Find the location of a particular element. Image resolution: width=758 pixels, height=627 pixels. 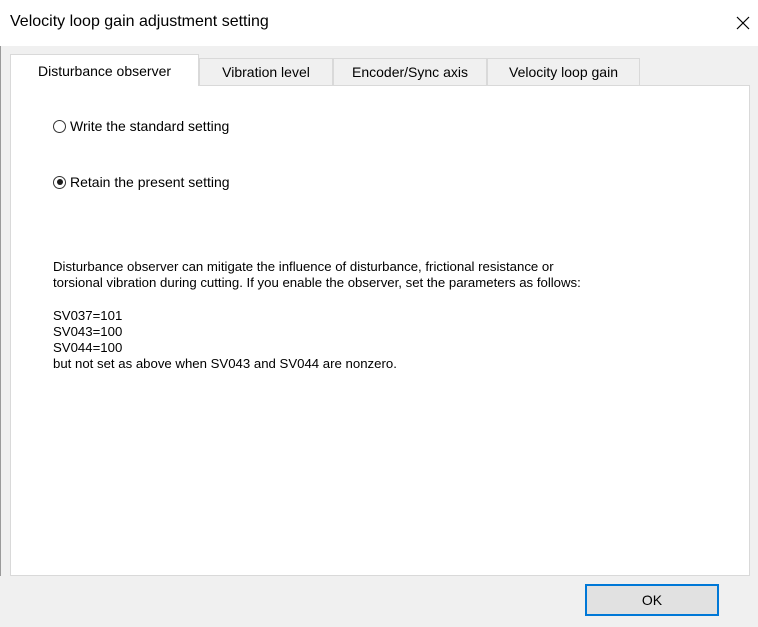

radio-retain-present-label: Retain the present setting is located at coordinates (150, 182).